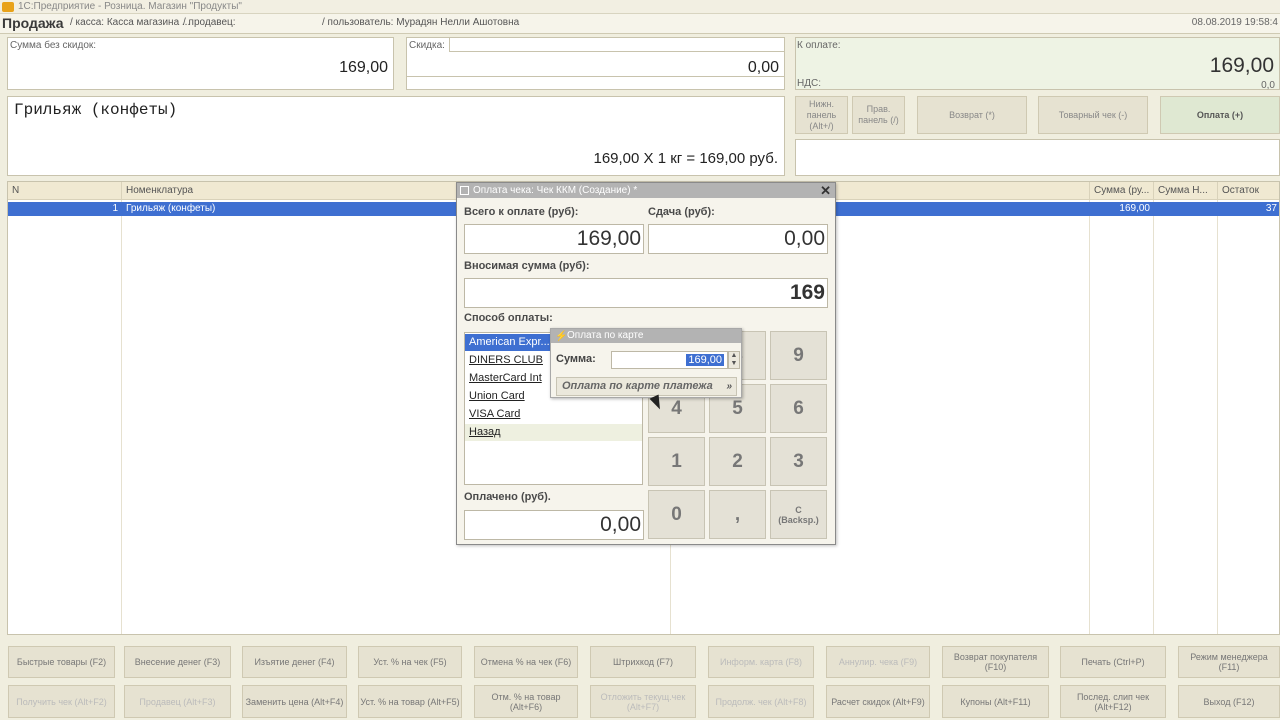  Describe the element at coordinates (1186, 209) in the screenshot. I see `cell-sum-n` at that location.